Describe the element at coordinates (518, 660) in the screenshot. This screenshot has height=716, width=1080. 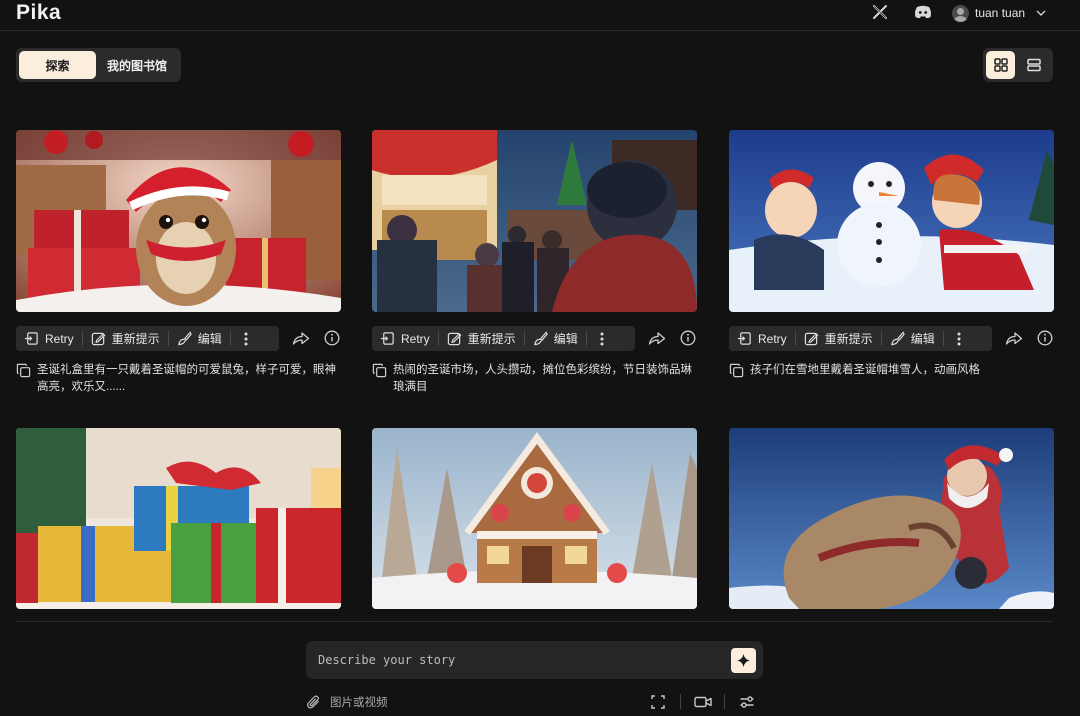
I see `story-prompt-input` at that location.